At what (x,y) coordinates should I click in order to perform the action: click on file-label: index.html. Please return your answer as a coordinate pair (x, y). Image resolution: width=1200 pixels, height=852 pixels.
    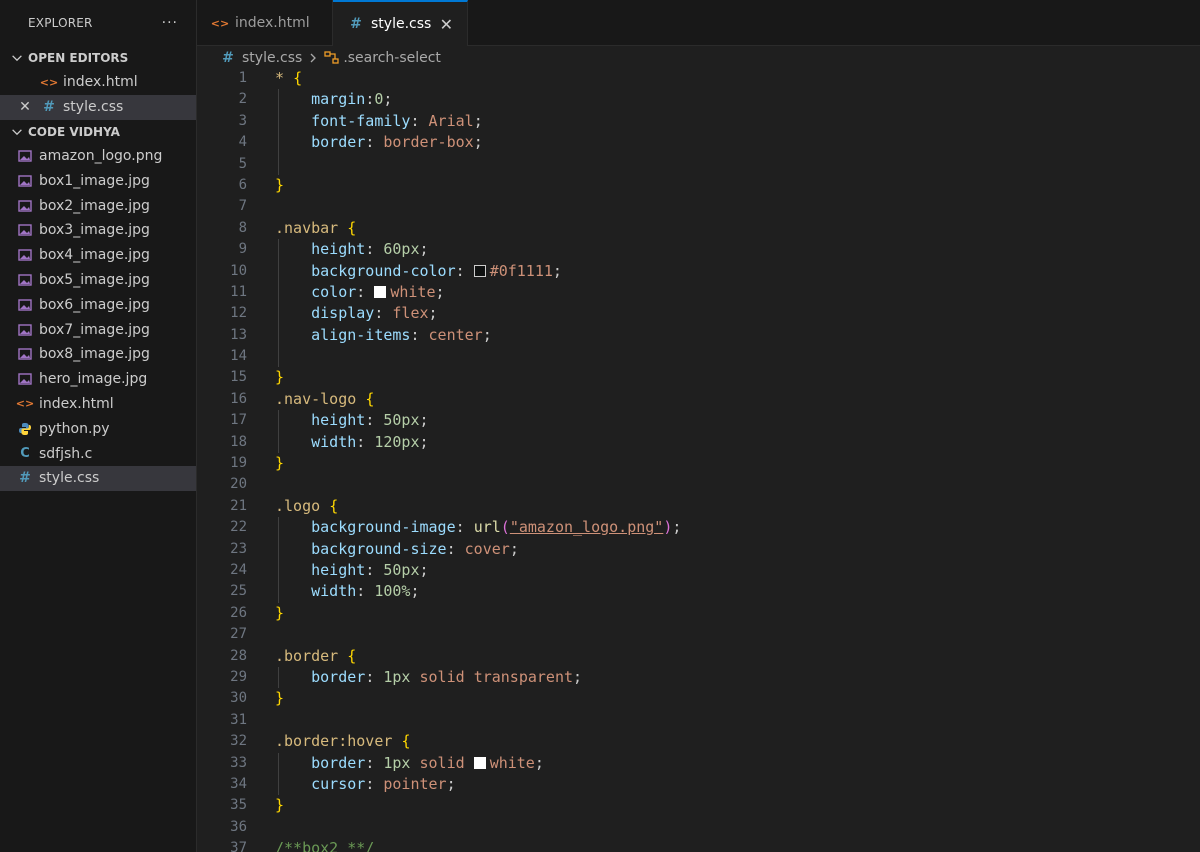
    Looking at the image, I should click on (76, 403).